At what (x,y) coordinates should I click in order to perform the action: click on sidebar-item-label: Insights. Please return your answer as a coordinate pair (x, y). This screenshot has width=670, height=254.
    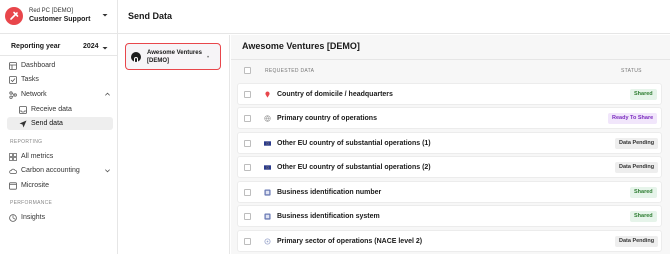
    Looking at the image, I should click on (33, 217).